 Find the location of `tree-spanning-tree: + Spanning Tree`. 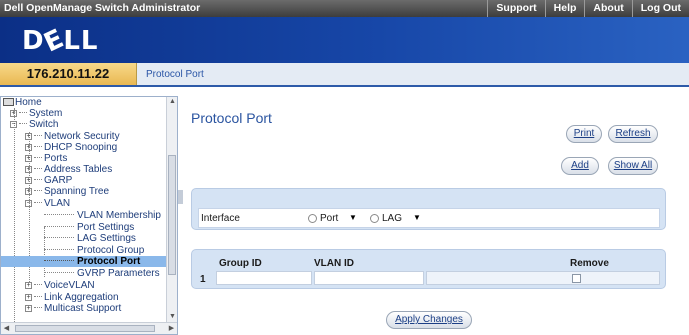

tree-spanning-tree: + Spanning Tree is located at coordinates (67, 191).